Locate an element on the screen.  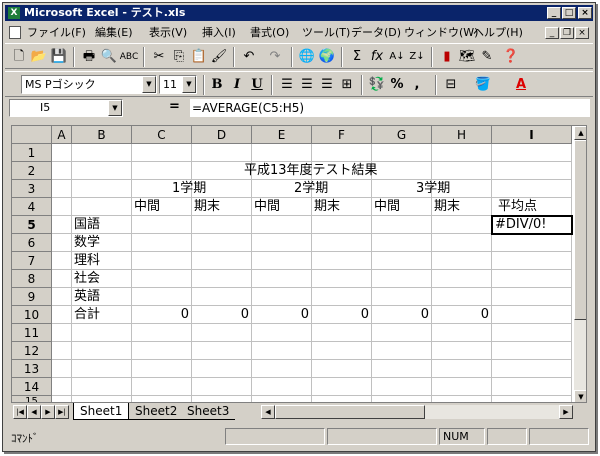
column-header-e: E is located at coordinates (282, 135).